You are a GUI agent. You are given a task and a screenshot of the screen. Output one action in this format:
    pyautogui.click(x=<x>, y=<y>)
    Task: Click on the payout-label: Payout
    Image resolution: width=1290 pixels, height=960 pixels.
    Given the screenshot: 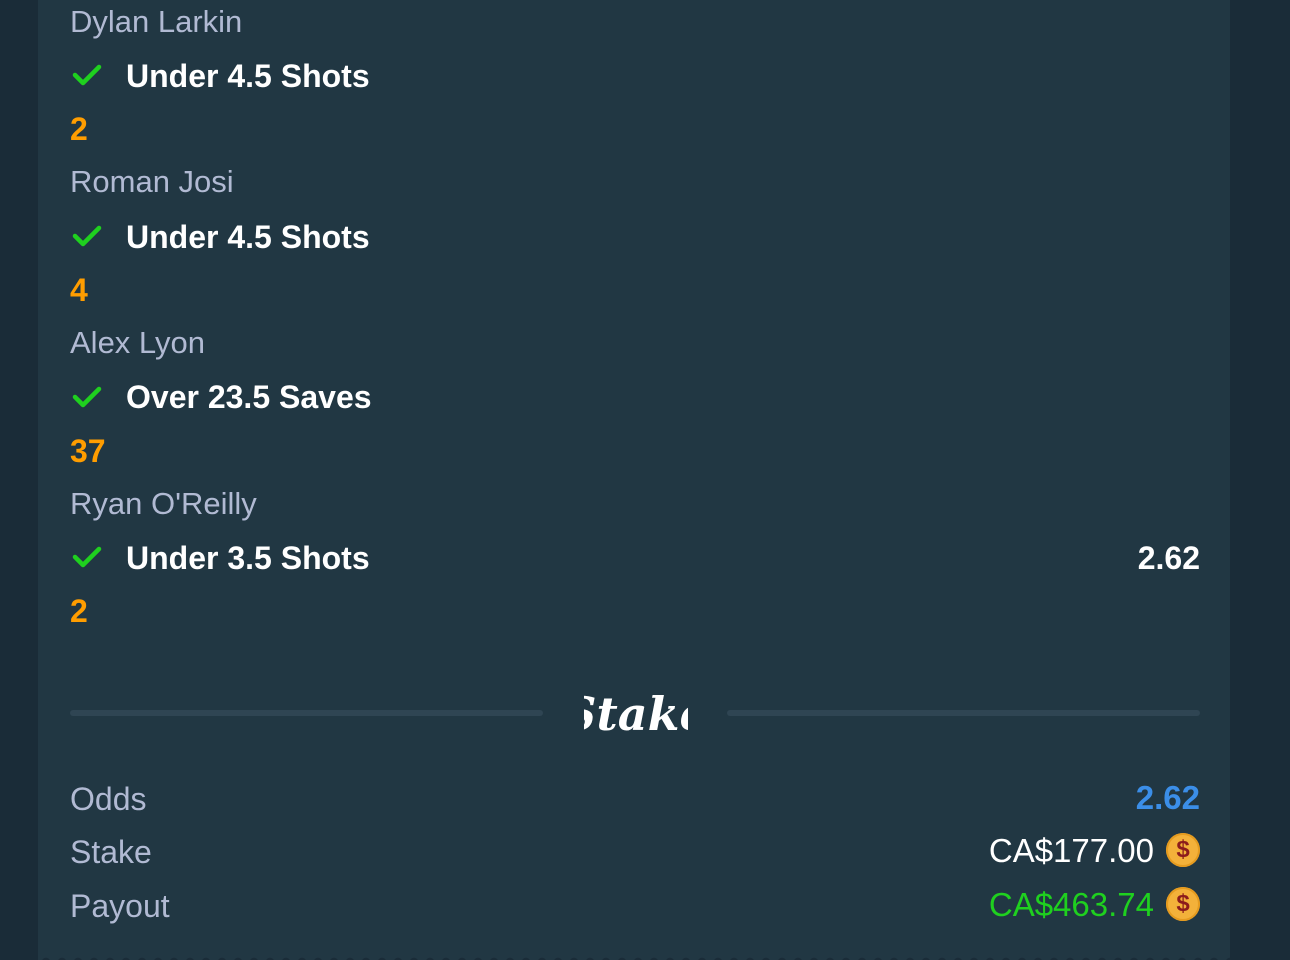 What is the action you would take?
    pyautogui.click(x=120, y=906)
    